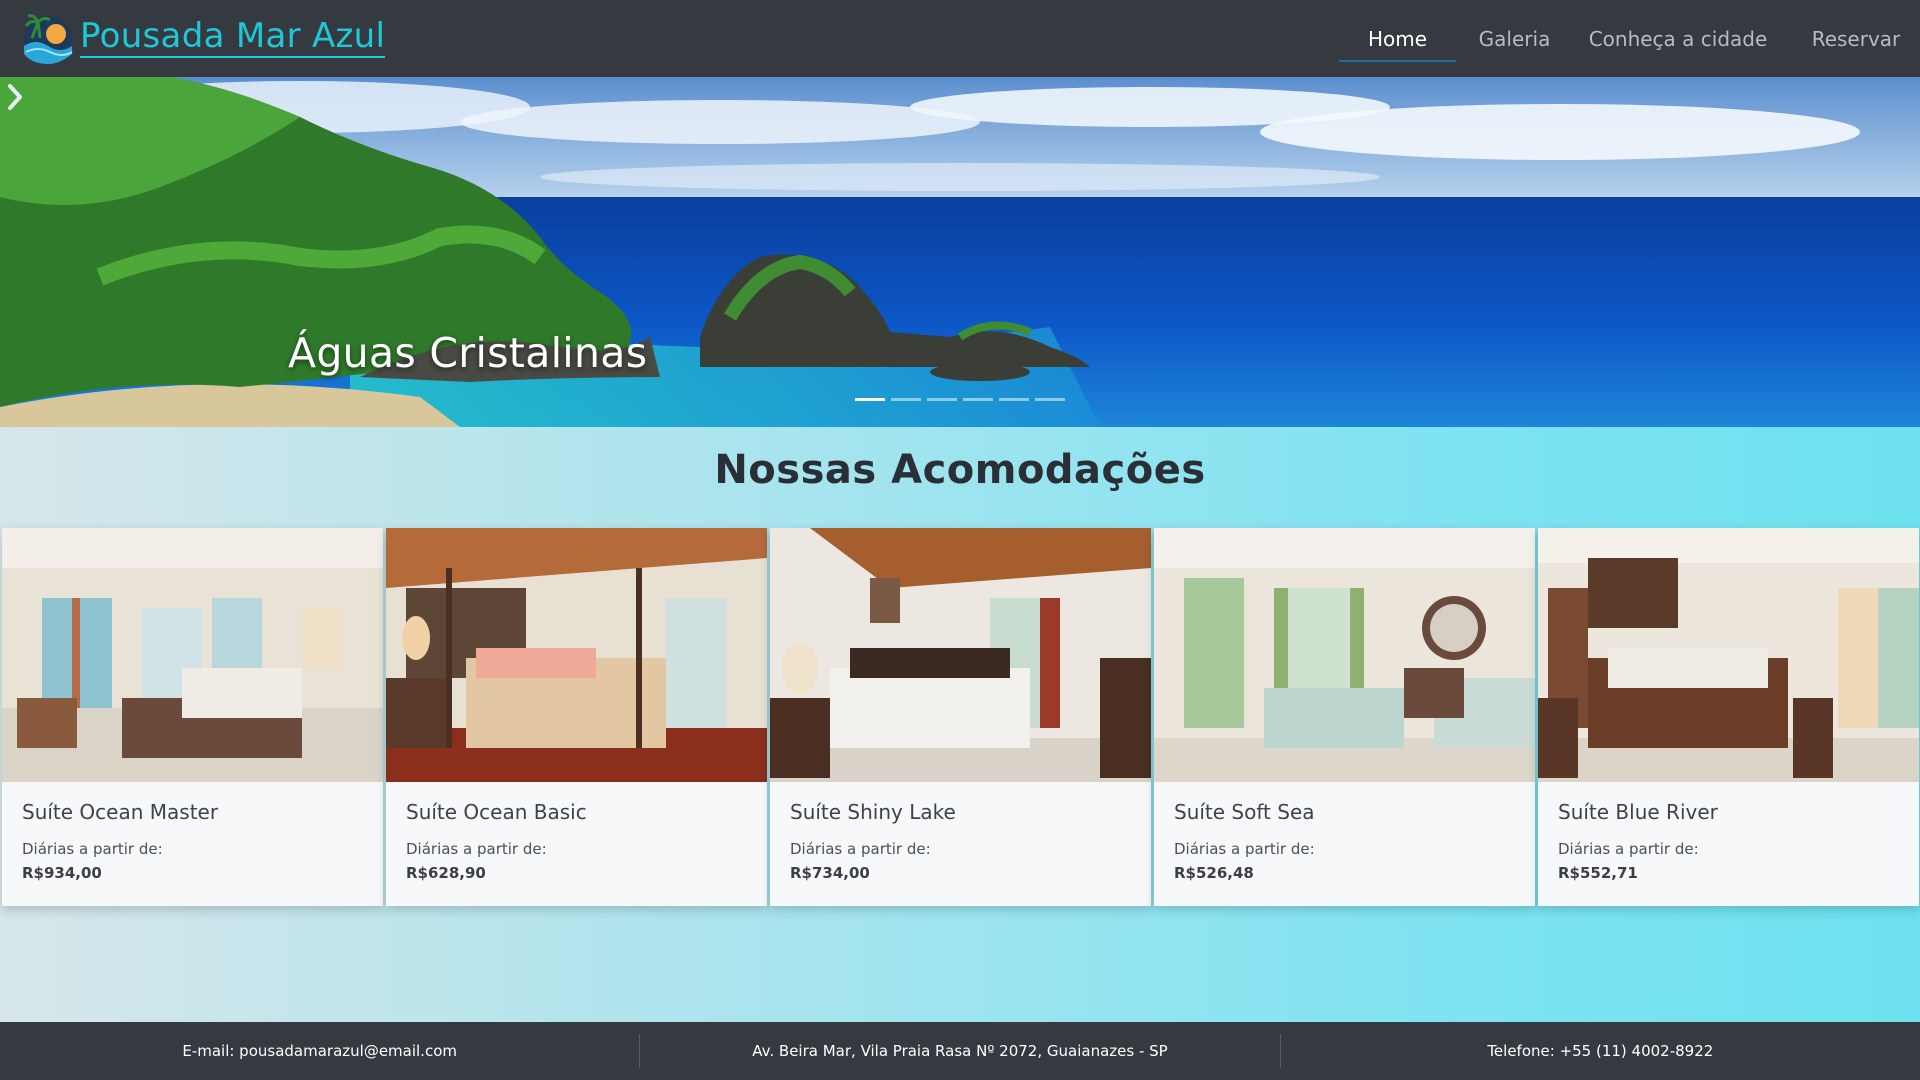 The image size is (1920, 1080). What do you see at coordinates (15, 97) in the screenshot?
I see `chevron-right-icon` at bounding box center [15, 97].